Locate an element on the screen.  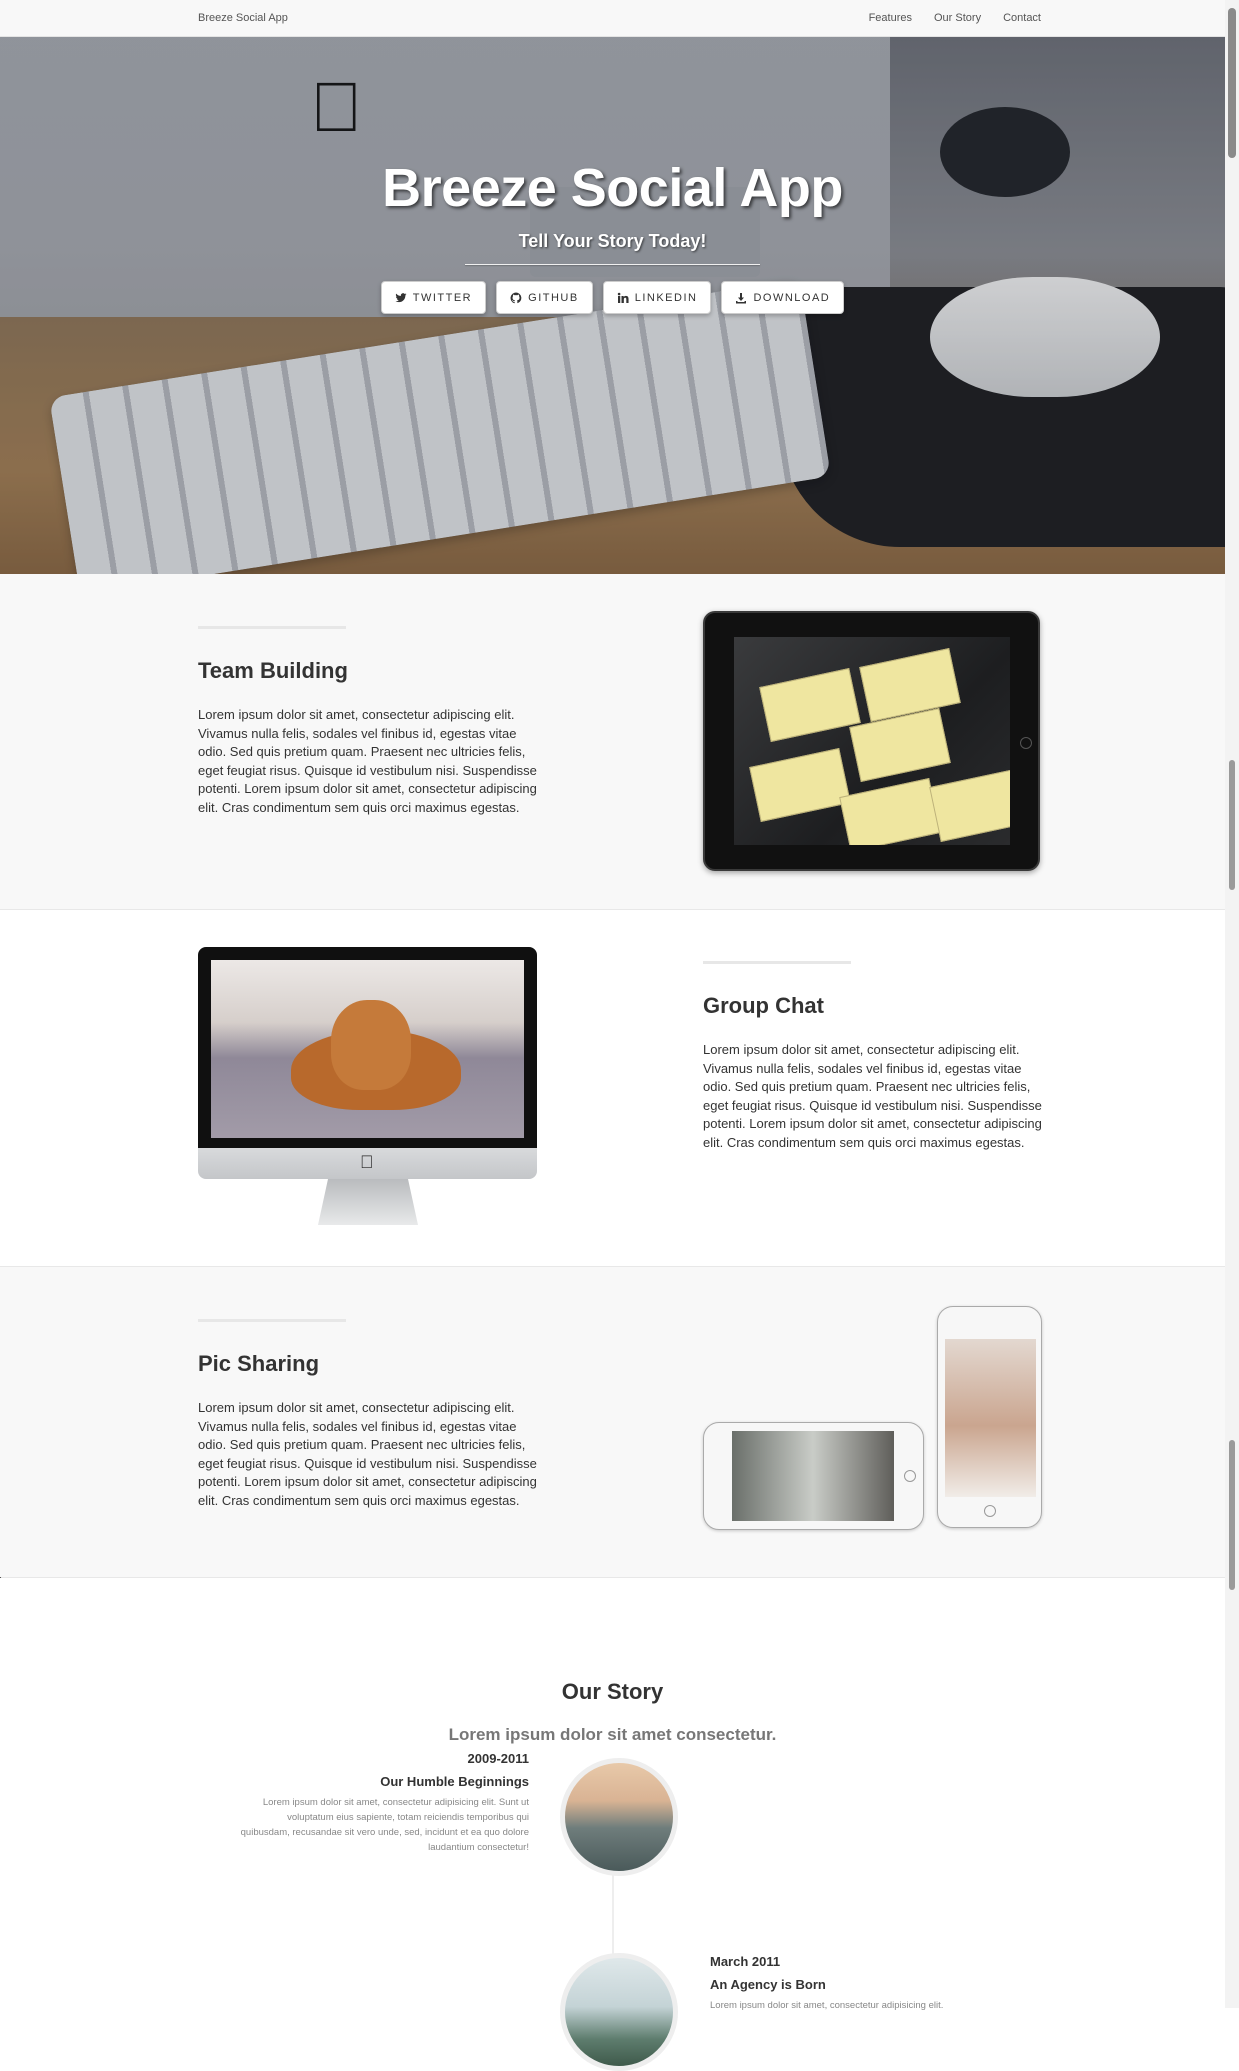
linkedin-button-label: LINKEDIN is located at coordinates (666, 297).